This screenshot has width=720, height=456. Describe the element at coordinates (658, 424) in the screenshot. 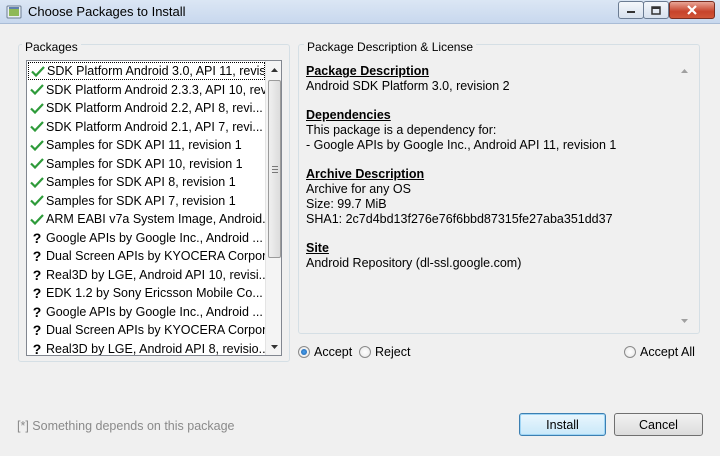

I see `cancel-button: Cancel` at that location.